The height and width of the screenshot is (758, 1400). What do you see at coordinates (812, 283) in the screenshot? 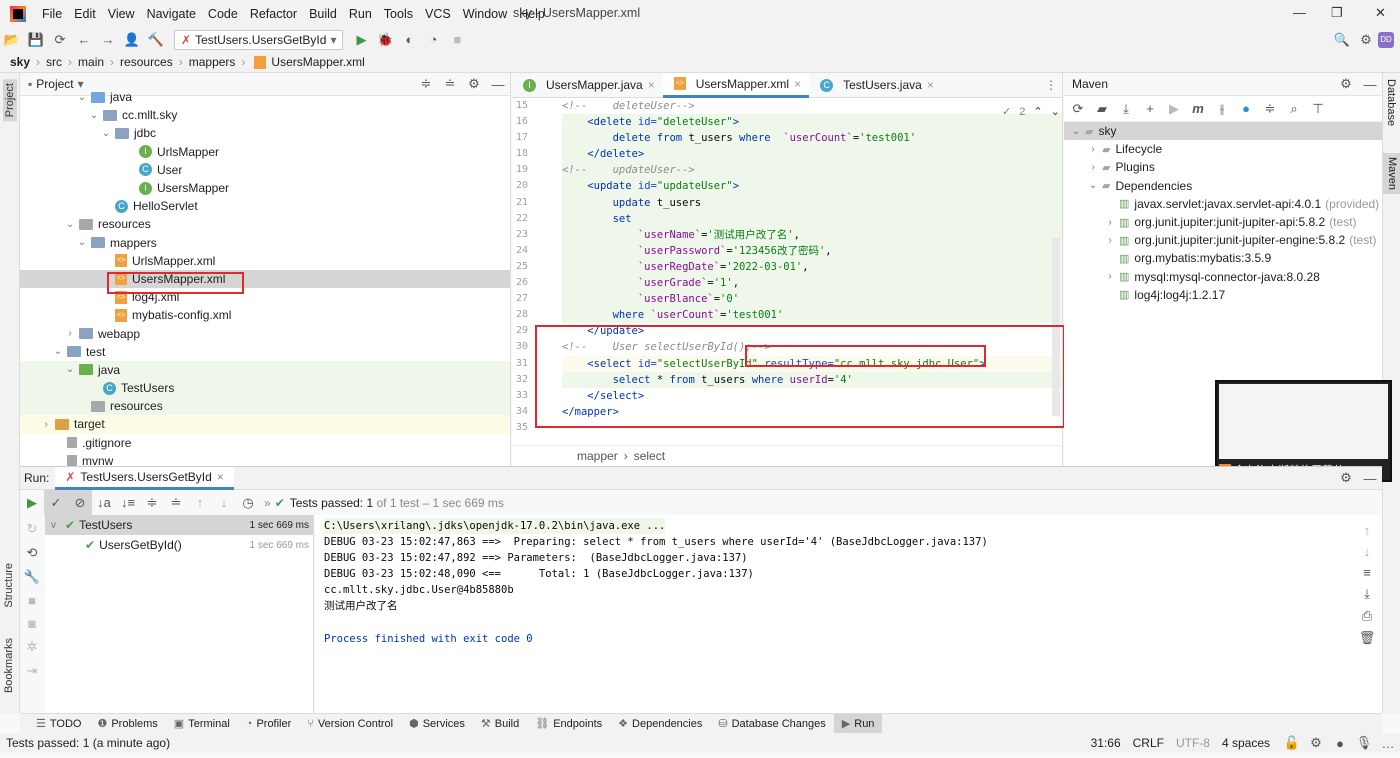
I see `code-line: `userGrade`='1',` at bounding box center [812, 283].